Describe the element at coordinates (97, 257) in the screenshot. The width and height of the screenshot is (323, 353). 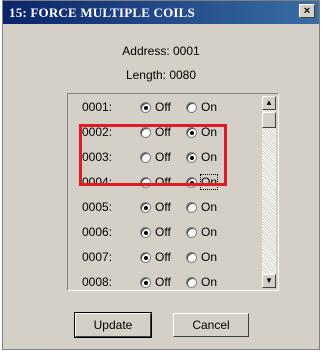
I see `coil-address: 0007:` at that location.